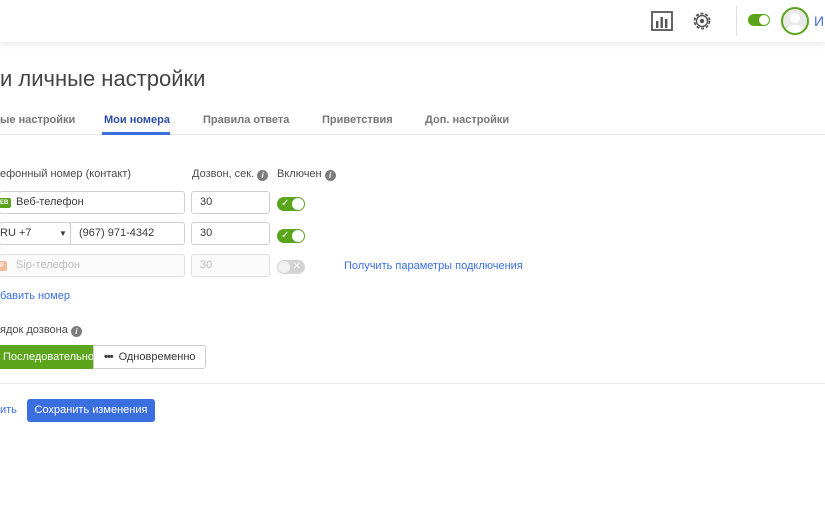 This screenshot has height=510, width=825. What do you see at coordinates (109, 357) in the screenshot?
I see `dots-icon: •••` at bounding box center [109, 357].